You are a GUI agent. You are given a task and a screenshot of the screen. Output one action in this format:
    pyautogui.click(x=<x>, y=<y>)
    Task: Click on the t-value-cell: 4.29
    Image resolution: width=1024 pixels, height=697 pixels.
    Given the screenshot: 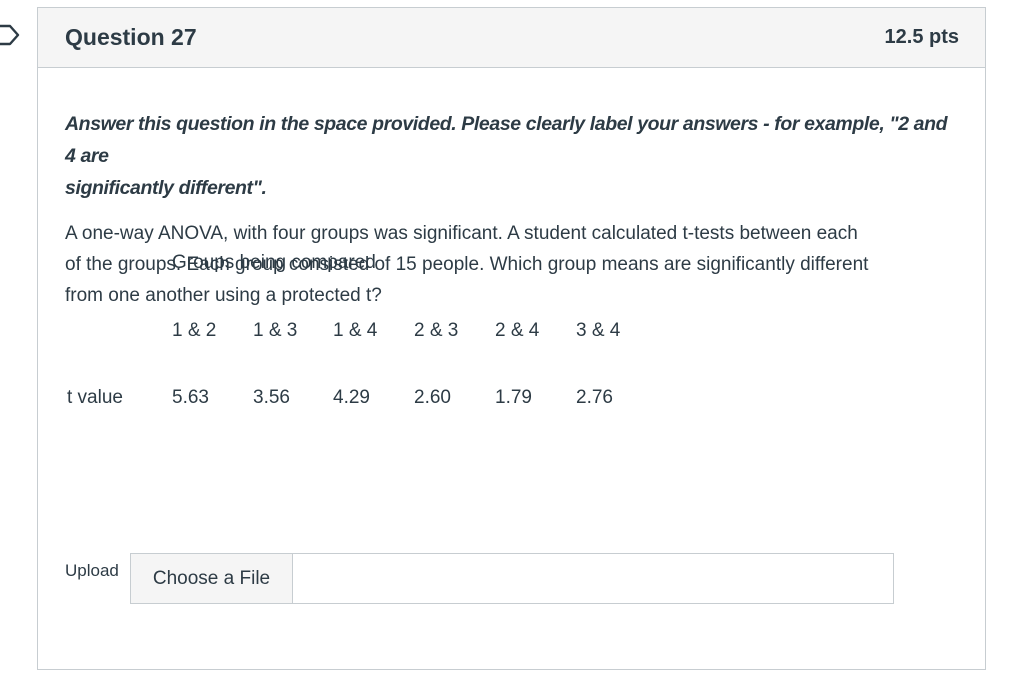 What is the action you would take?
    pyautogui.click(x=351, y=397)
    